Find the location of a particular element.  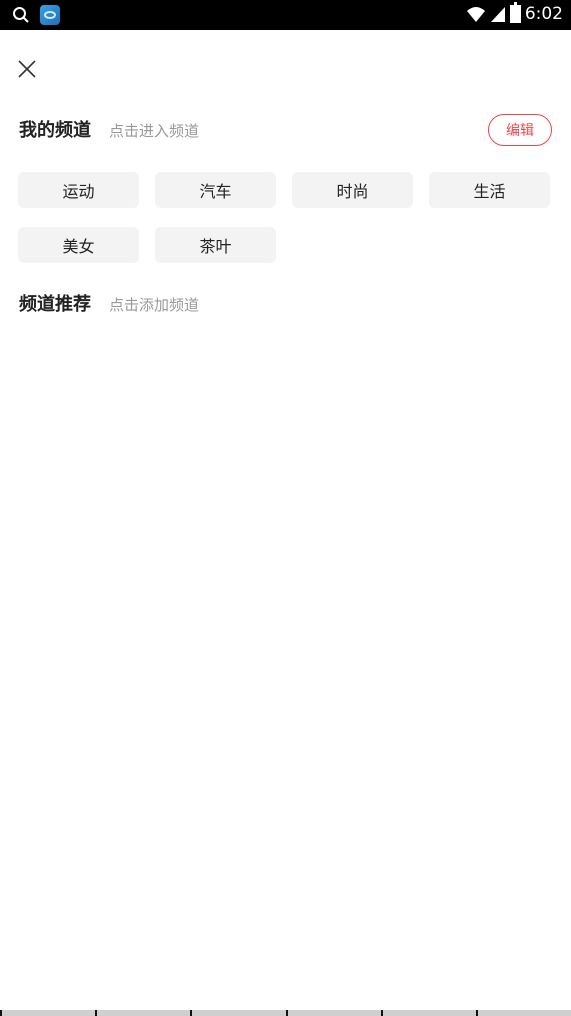

channel-item-sports: 运动 is located at coordinates (78, 190).